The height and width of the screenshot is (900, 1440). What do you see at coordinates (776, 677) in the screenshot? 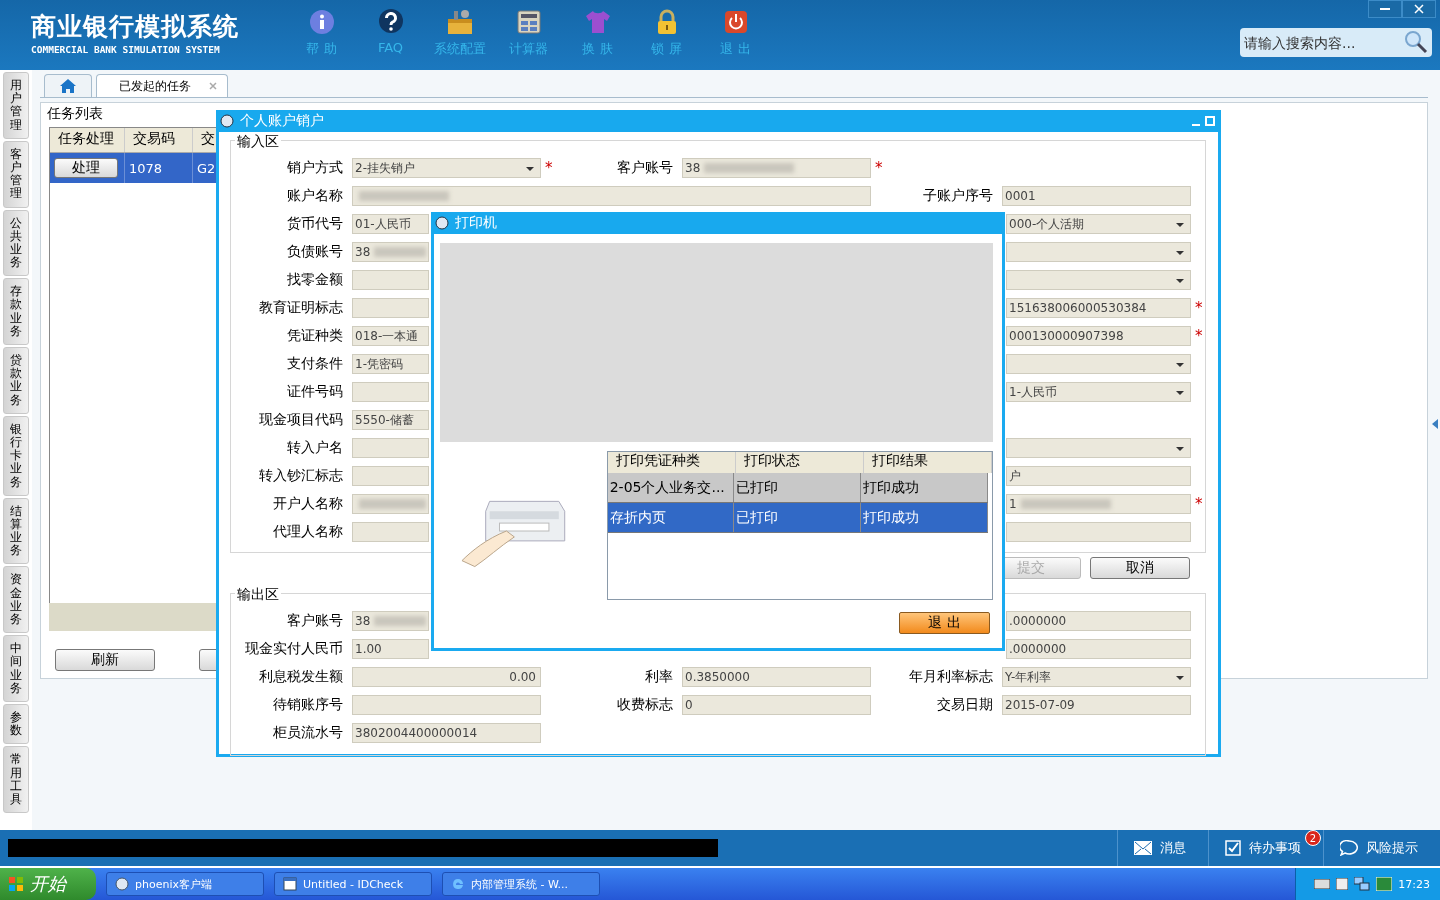
I see `input-field: 0.3850000` at bounding box center [776, 677].